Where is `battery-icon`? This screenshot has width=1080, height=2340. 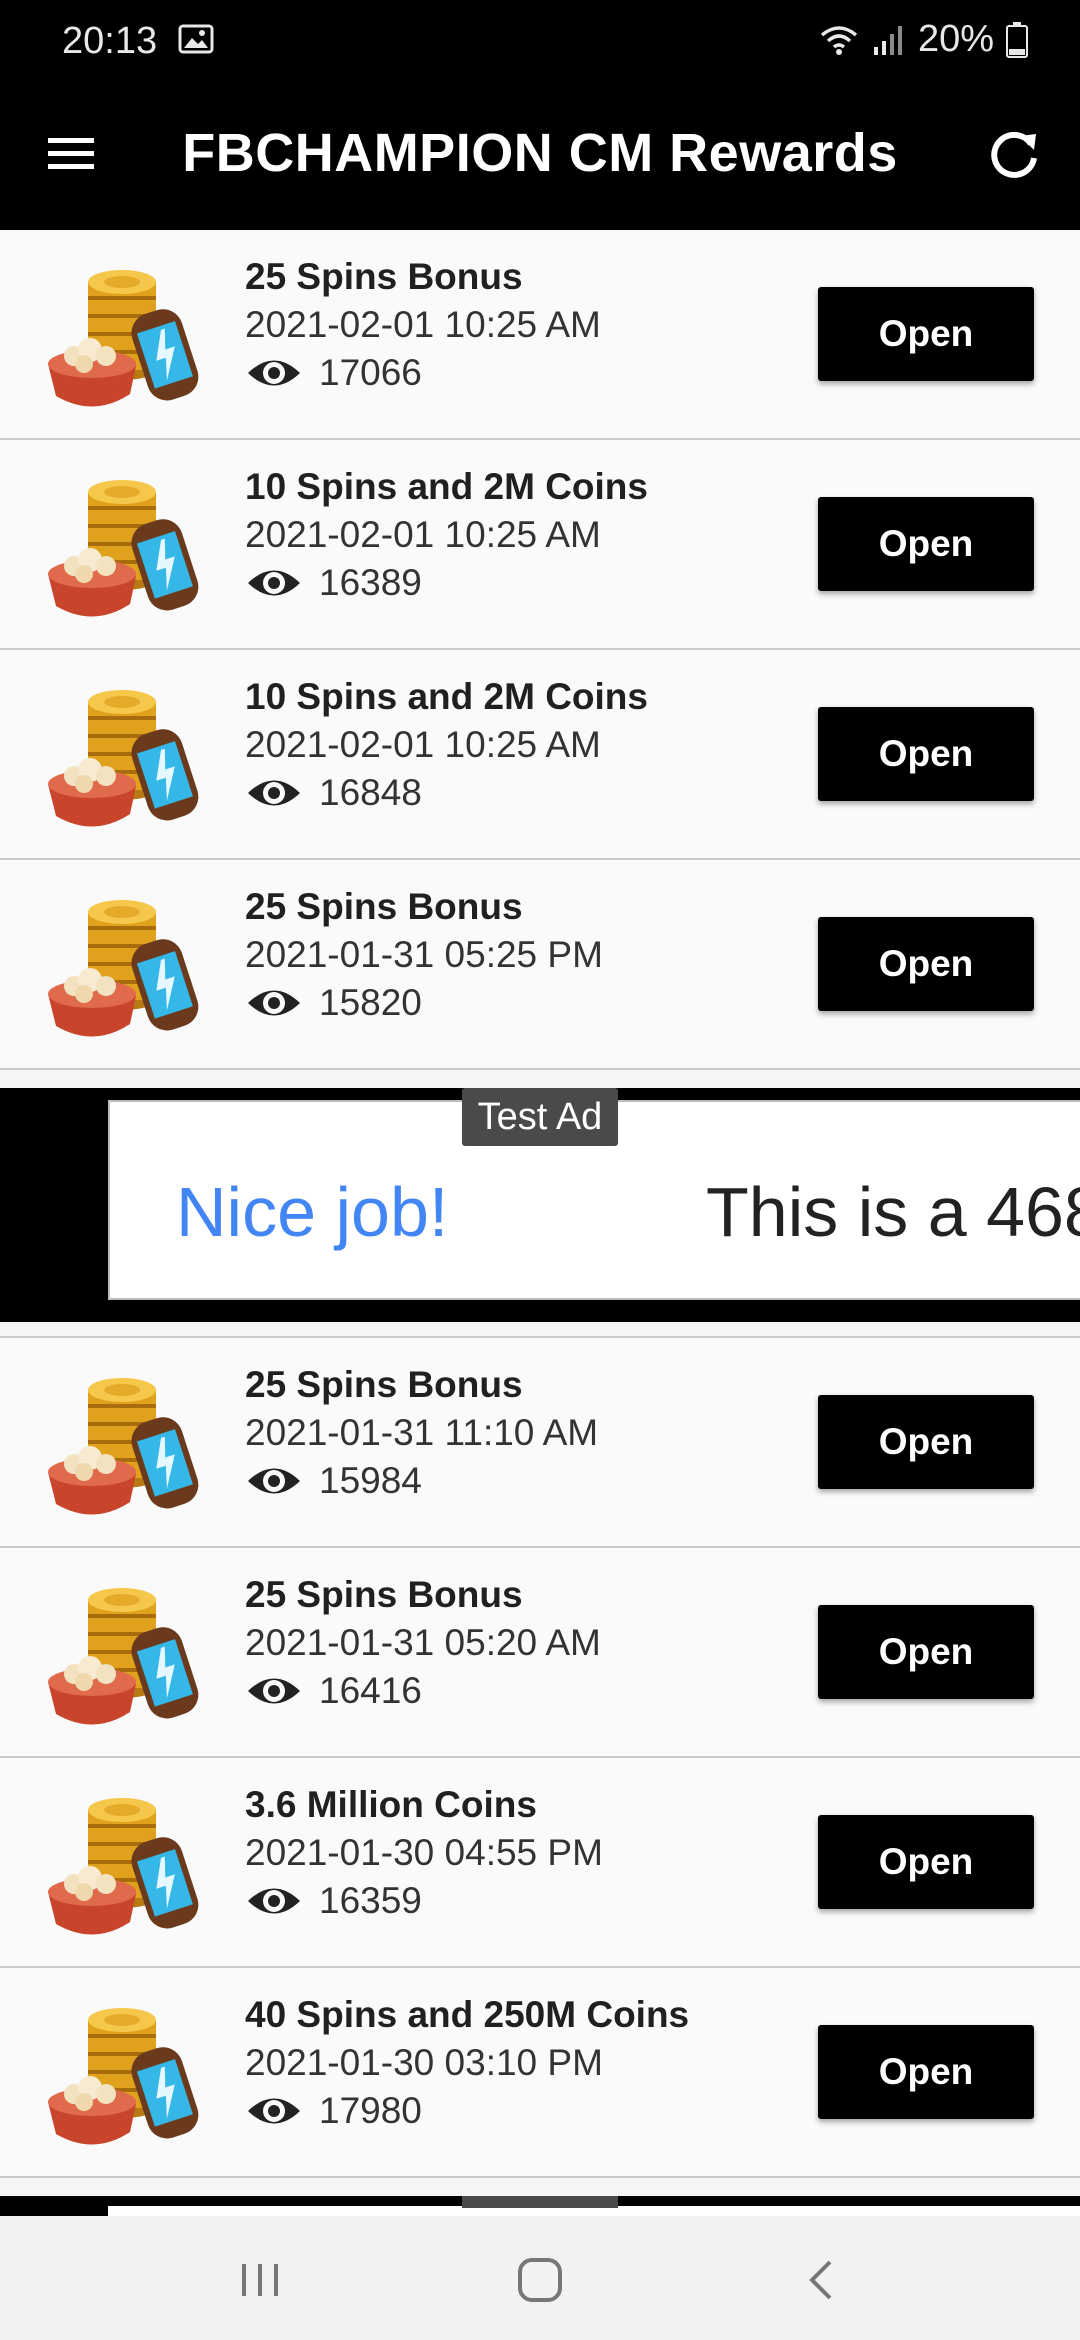 battery-icon is located at coordinates (1017, 39).